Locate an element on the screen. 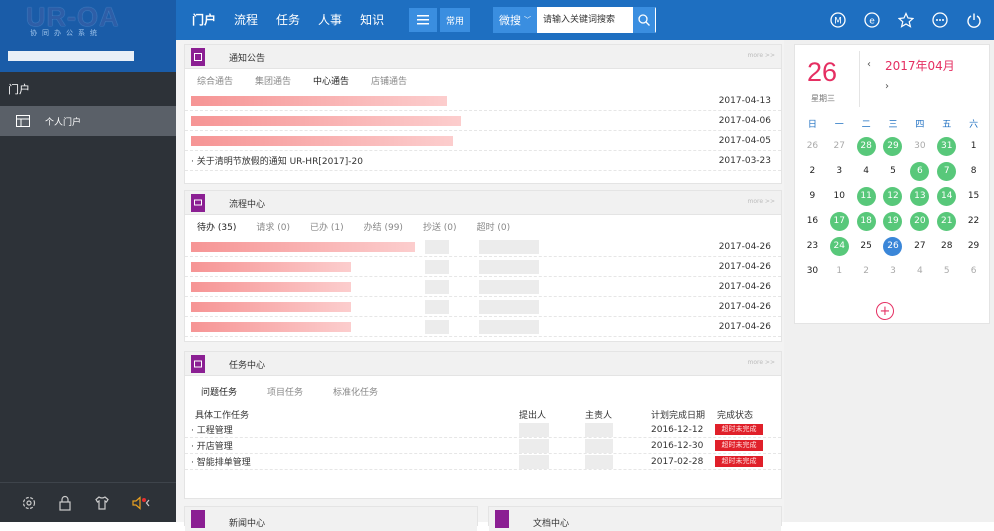  m-icon: M is located at coordinates (838, 20).